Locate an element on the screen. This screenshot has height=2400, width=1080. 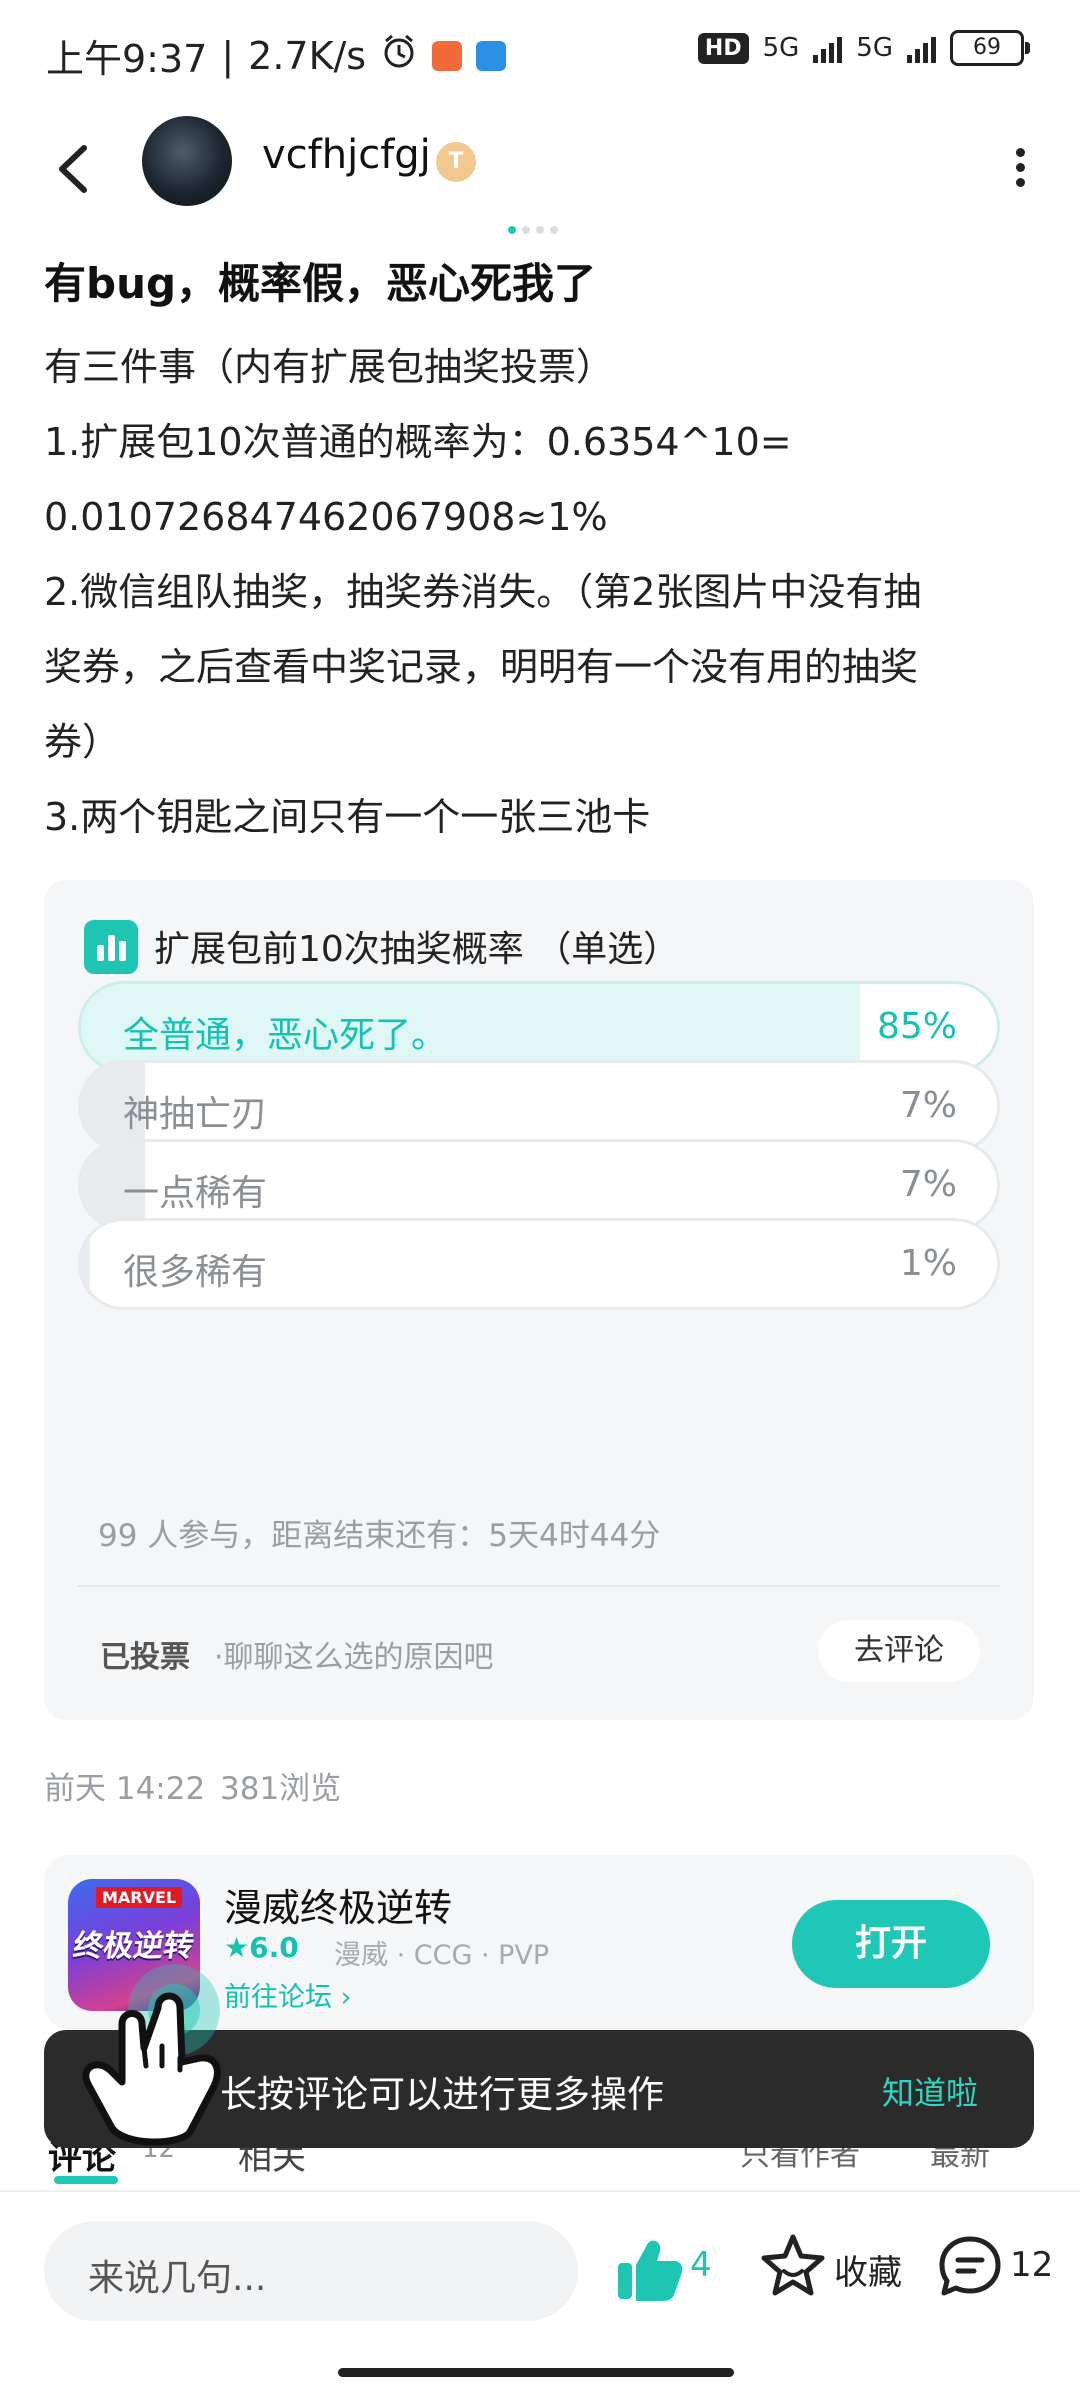
back-button is located at coordinates (76, 169).